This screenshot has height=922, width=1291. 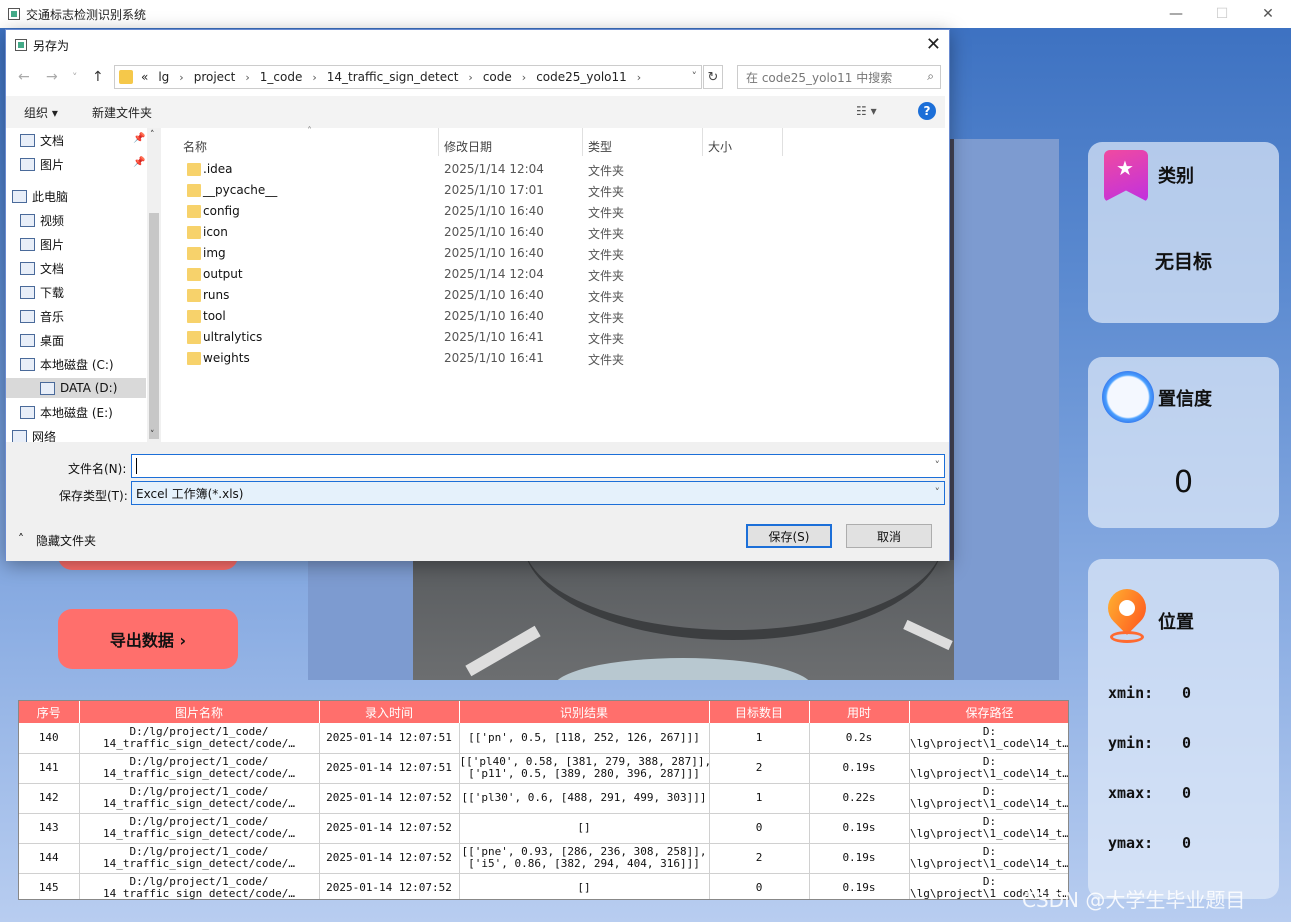 I want to click on maximize-button: ☐, so click(x=1222, y=14).